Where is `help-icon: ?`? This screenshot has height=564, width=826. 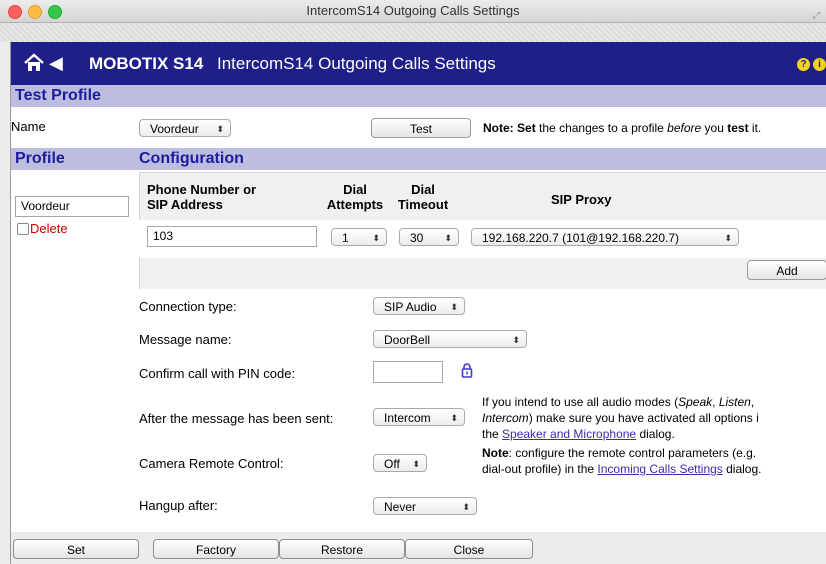
help-icon: ? is located at coordinates (803, 64).